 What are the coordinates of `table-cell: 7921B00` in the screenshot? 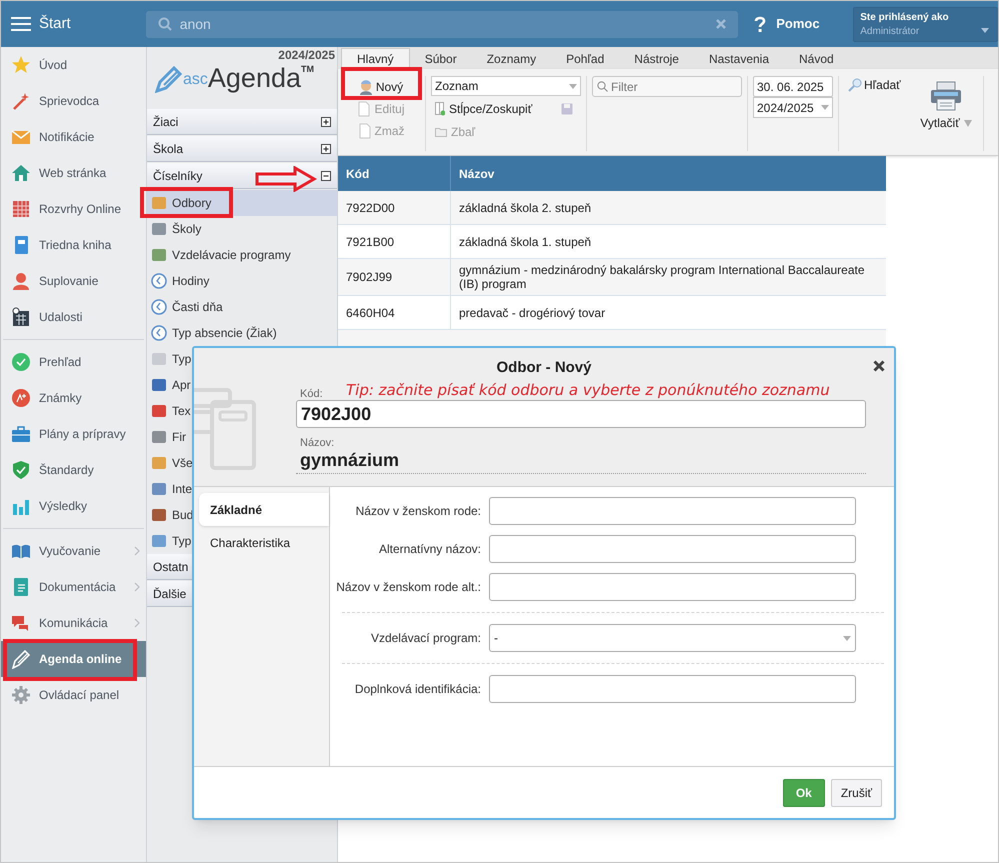 It's located at (394, 241).